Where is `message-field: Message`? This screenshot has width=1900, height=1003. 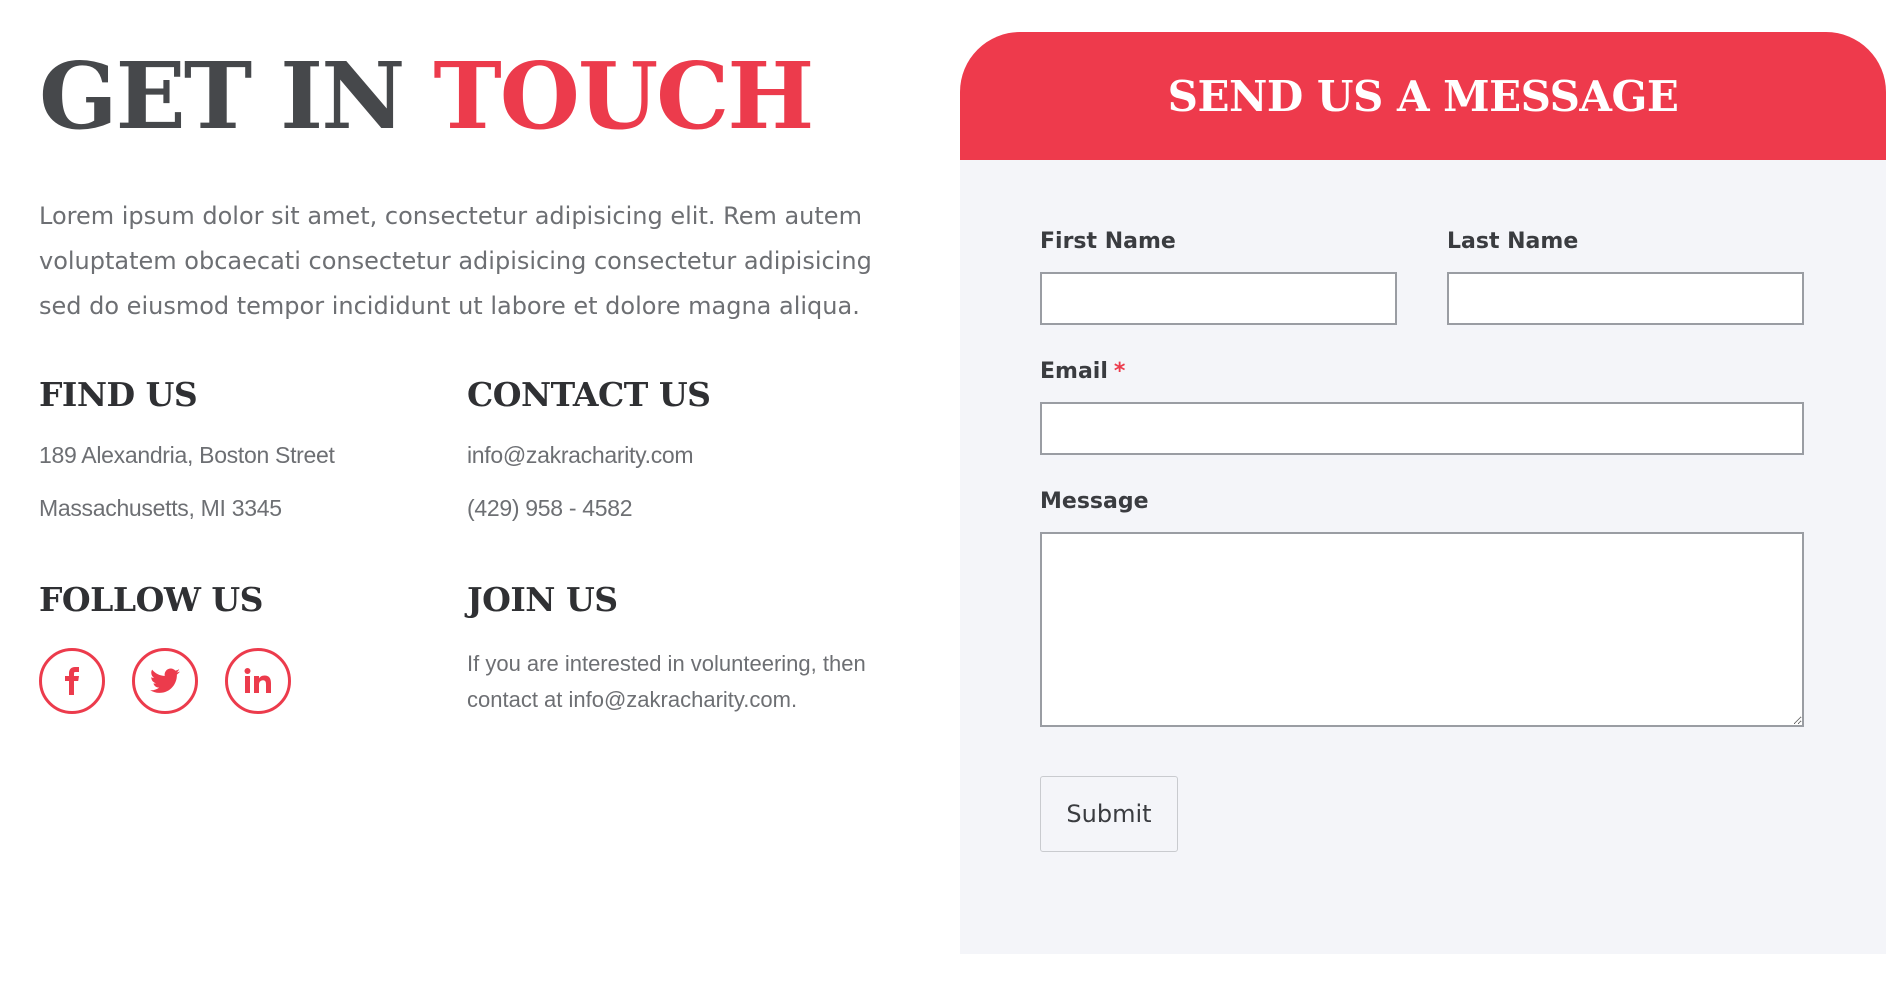
message-field: Message is located at coordinates (1422, 609).